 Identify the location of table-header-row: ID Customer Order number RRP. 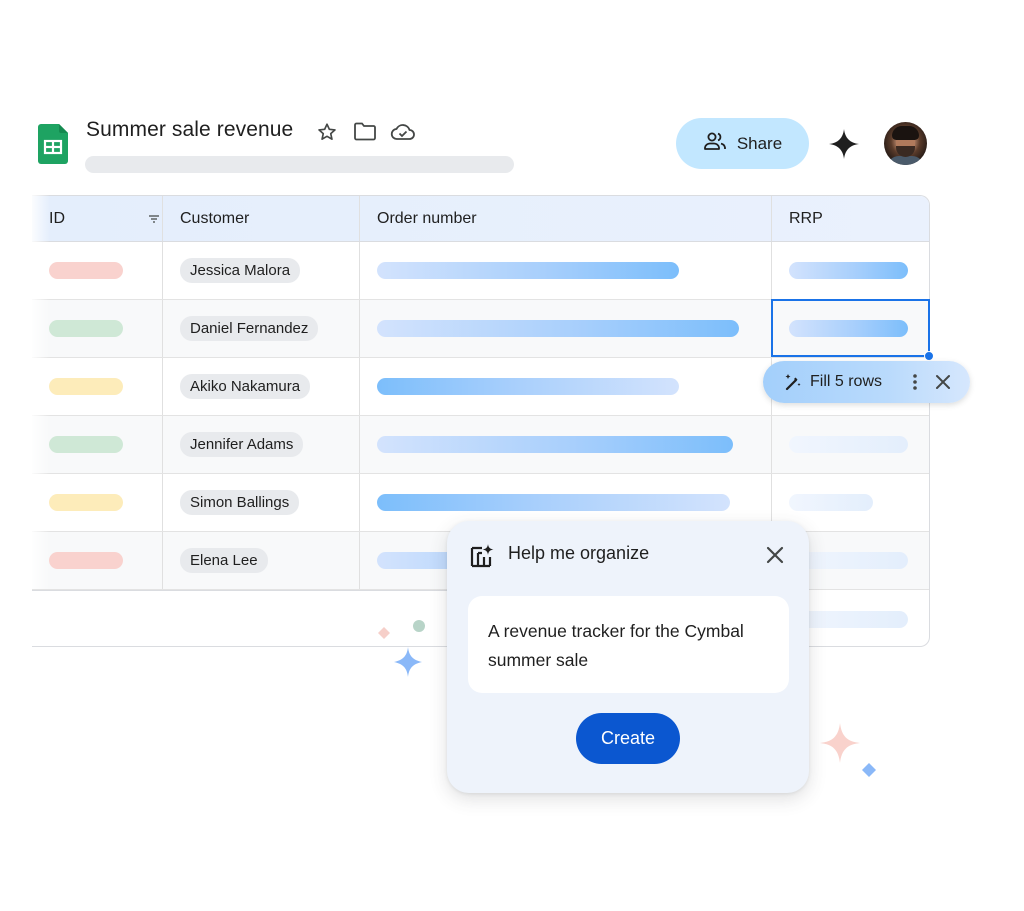
(480, 219).